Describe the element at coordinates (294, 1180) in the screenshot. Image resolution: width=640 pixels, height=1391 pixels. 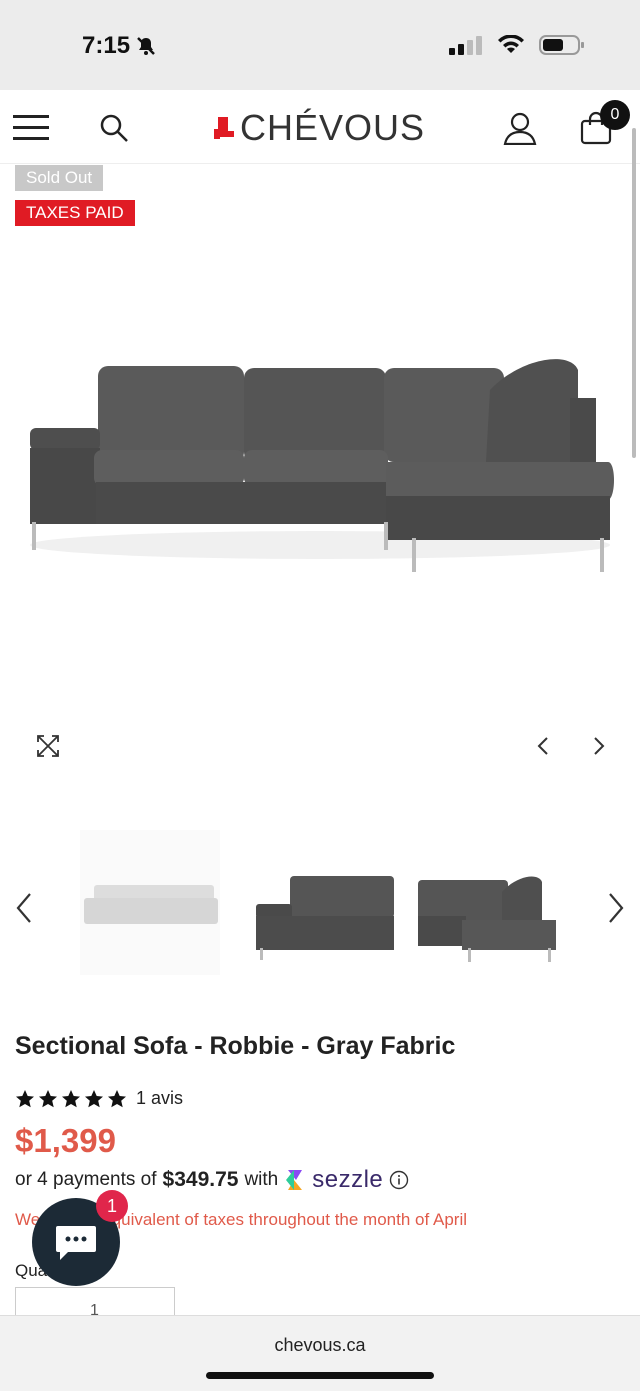
I see `sezzle-logo-icon` at that location.